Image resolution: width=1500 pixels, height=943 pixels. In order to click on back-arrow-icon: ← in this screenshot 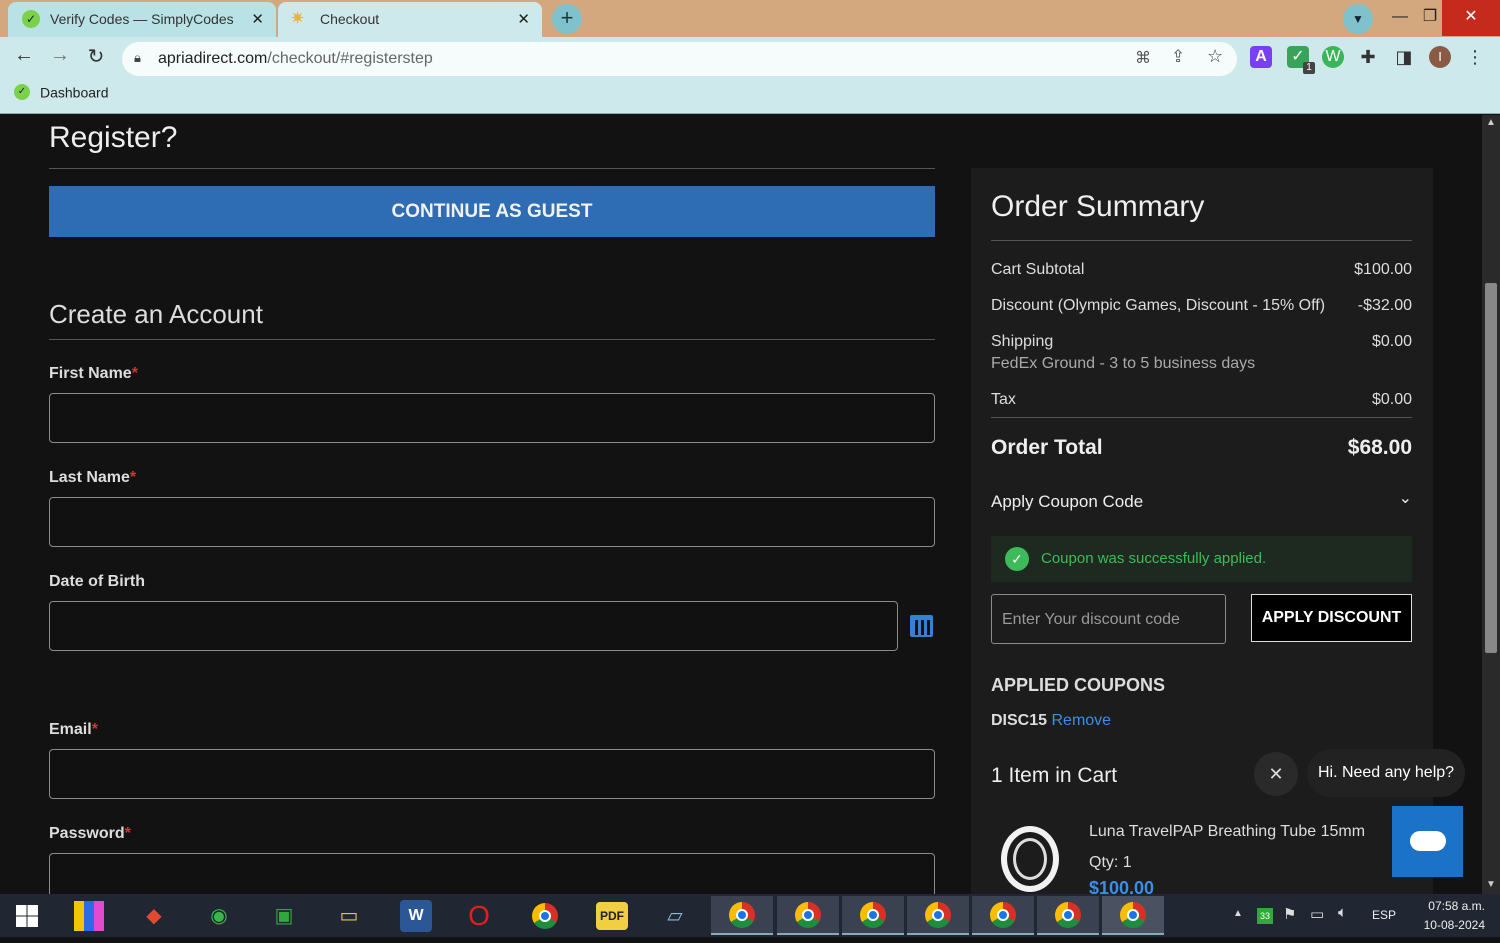, I will do `click(24, 55)`.